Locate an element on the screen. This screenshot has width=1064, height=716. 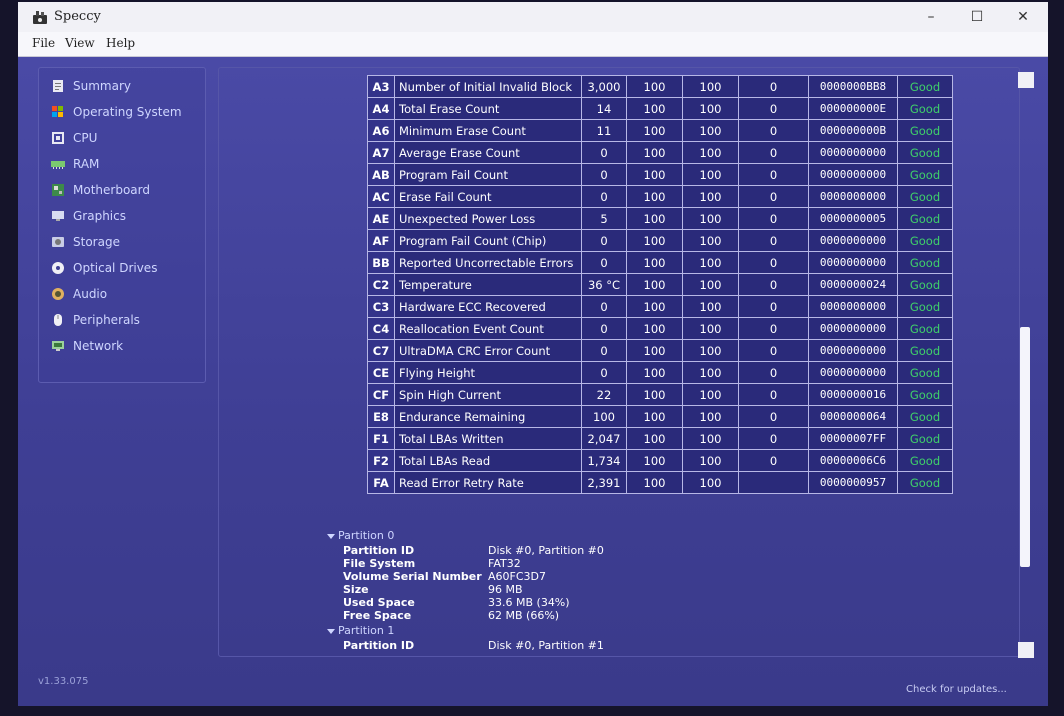
sidebar-item-storage: Storage is located at coordinates (85, 242).